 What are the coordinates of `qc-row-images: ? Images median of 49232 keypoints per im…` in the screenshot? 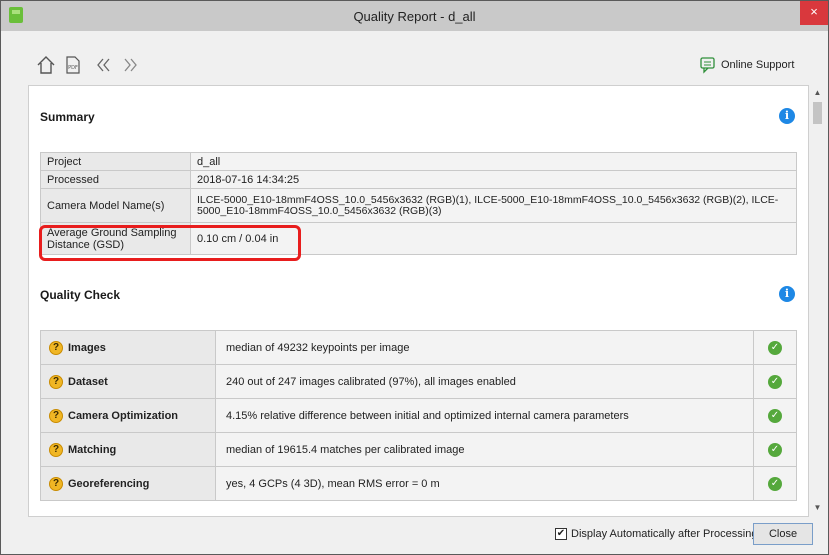 It's located at (418, 347).